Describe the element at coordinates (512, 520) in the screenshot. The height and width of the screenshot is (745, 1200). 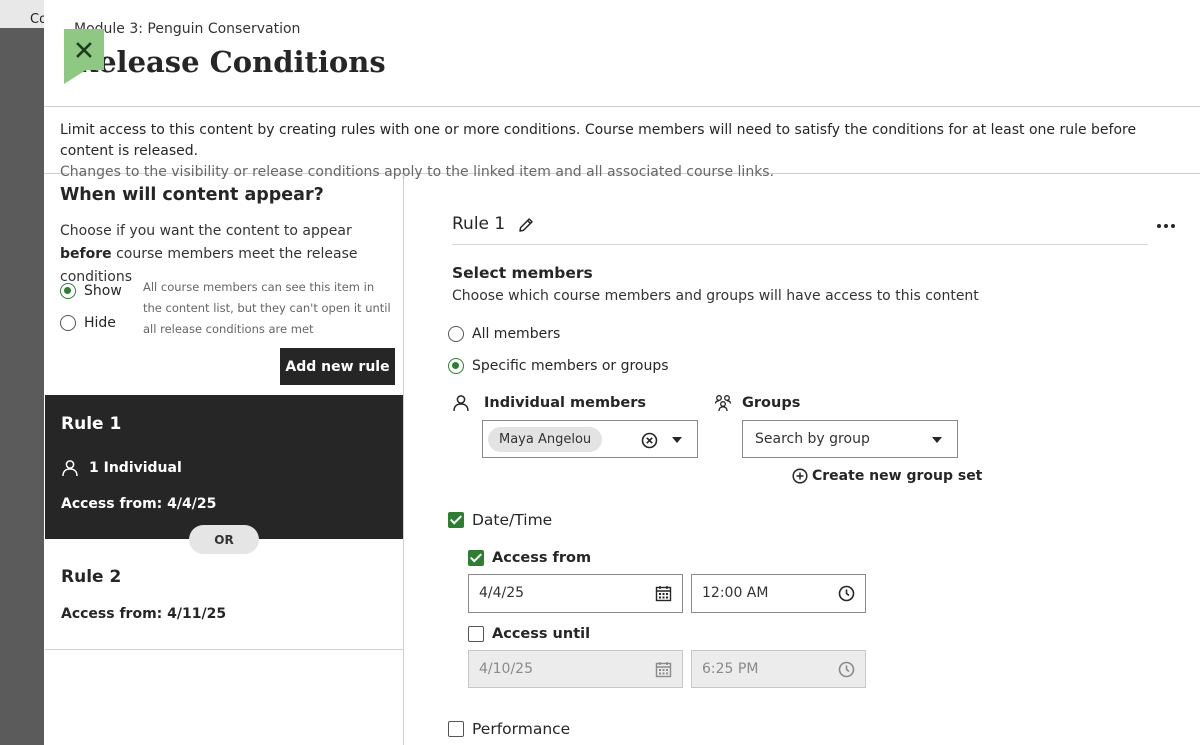
I see `datetime-label: Date/Time` at that location.